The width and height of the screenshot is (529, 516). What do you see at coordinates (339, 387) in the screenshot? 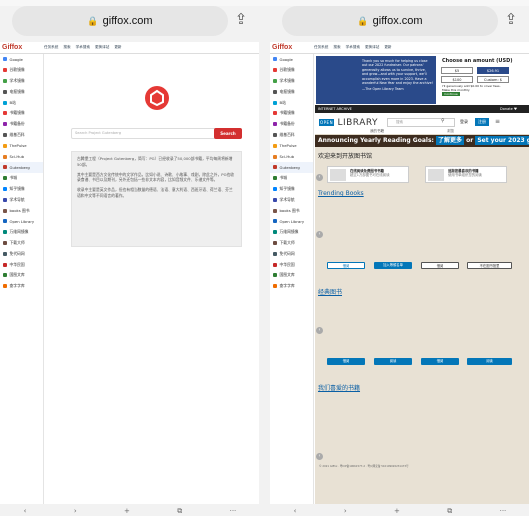
I see `section-favorites: 我们喜爱的书籍` at bounding box center [339, 387].